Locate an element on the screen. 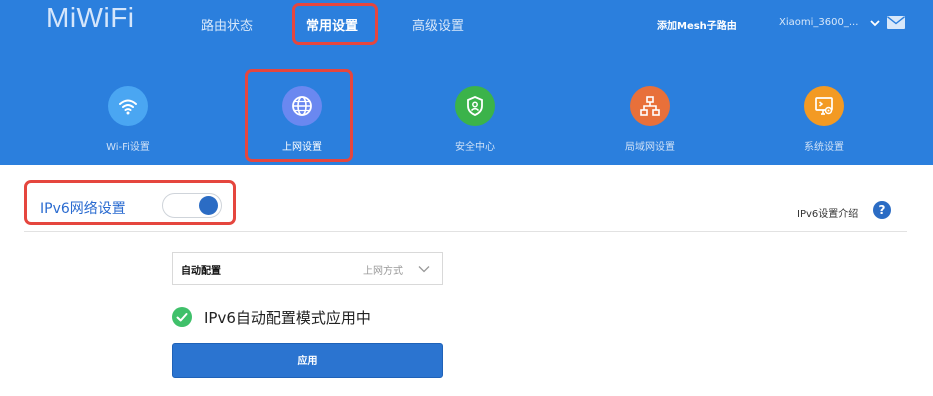 The height and width of the screenshot is (396, 933). add-mesh-link: 添加Mesh子路由 is located at coordinates (697, 24).